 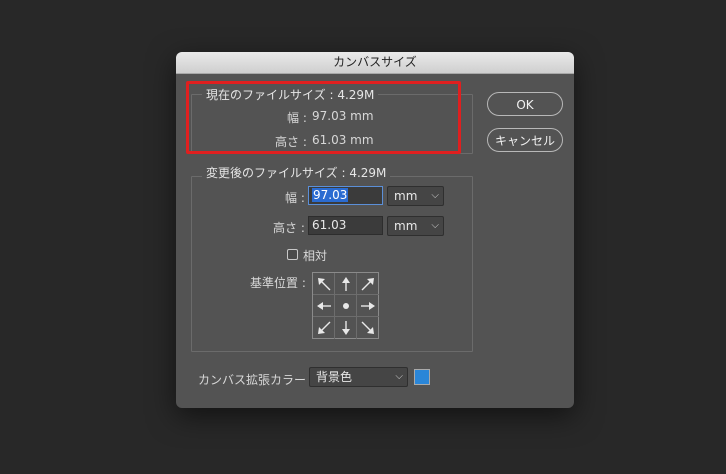 I want to click on arrow-up-right-icon, so click(x=367, y=284).